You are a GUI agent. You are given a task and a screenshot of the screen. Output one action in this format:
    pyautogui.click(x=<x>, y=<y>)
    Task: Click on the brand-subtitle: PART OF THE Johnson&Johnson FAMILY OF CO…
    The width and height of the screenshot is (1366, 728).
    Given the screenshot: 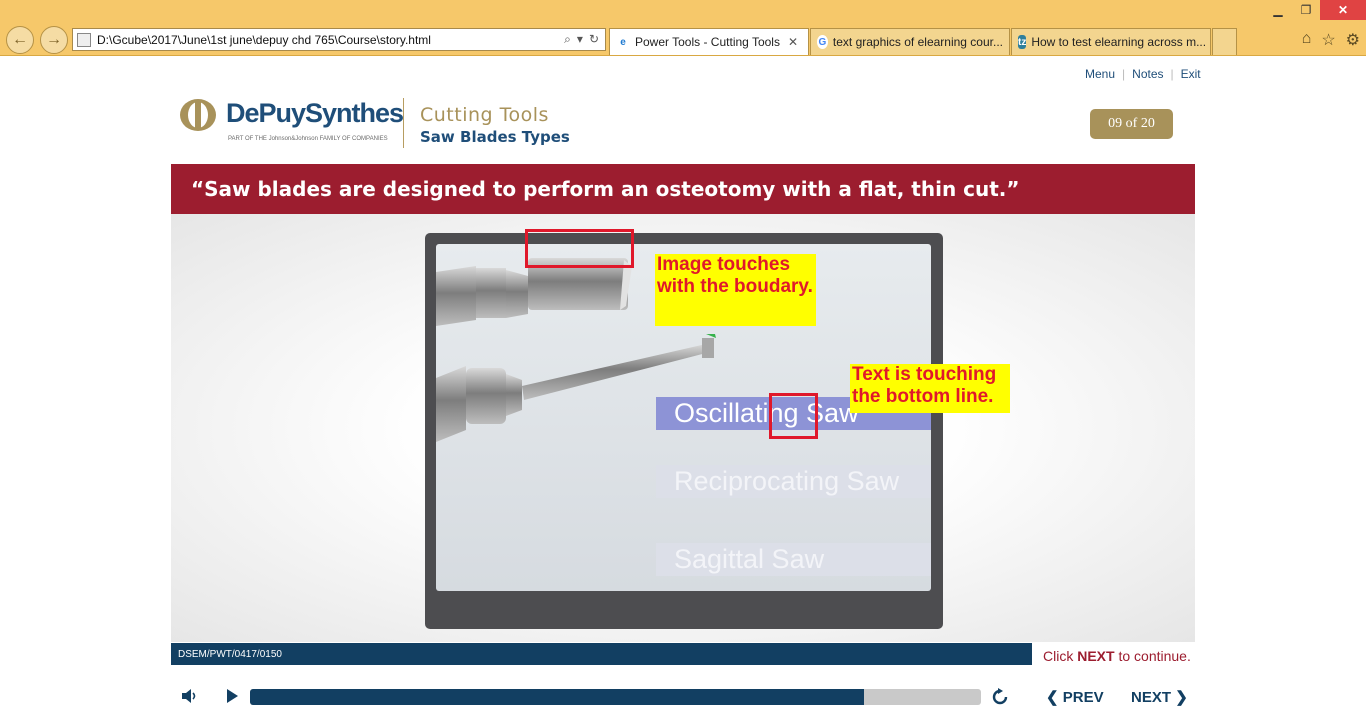 What is the action you would take?
    pyautogui.click(x=308, y=139)
    